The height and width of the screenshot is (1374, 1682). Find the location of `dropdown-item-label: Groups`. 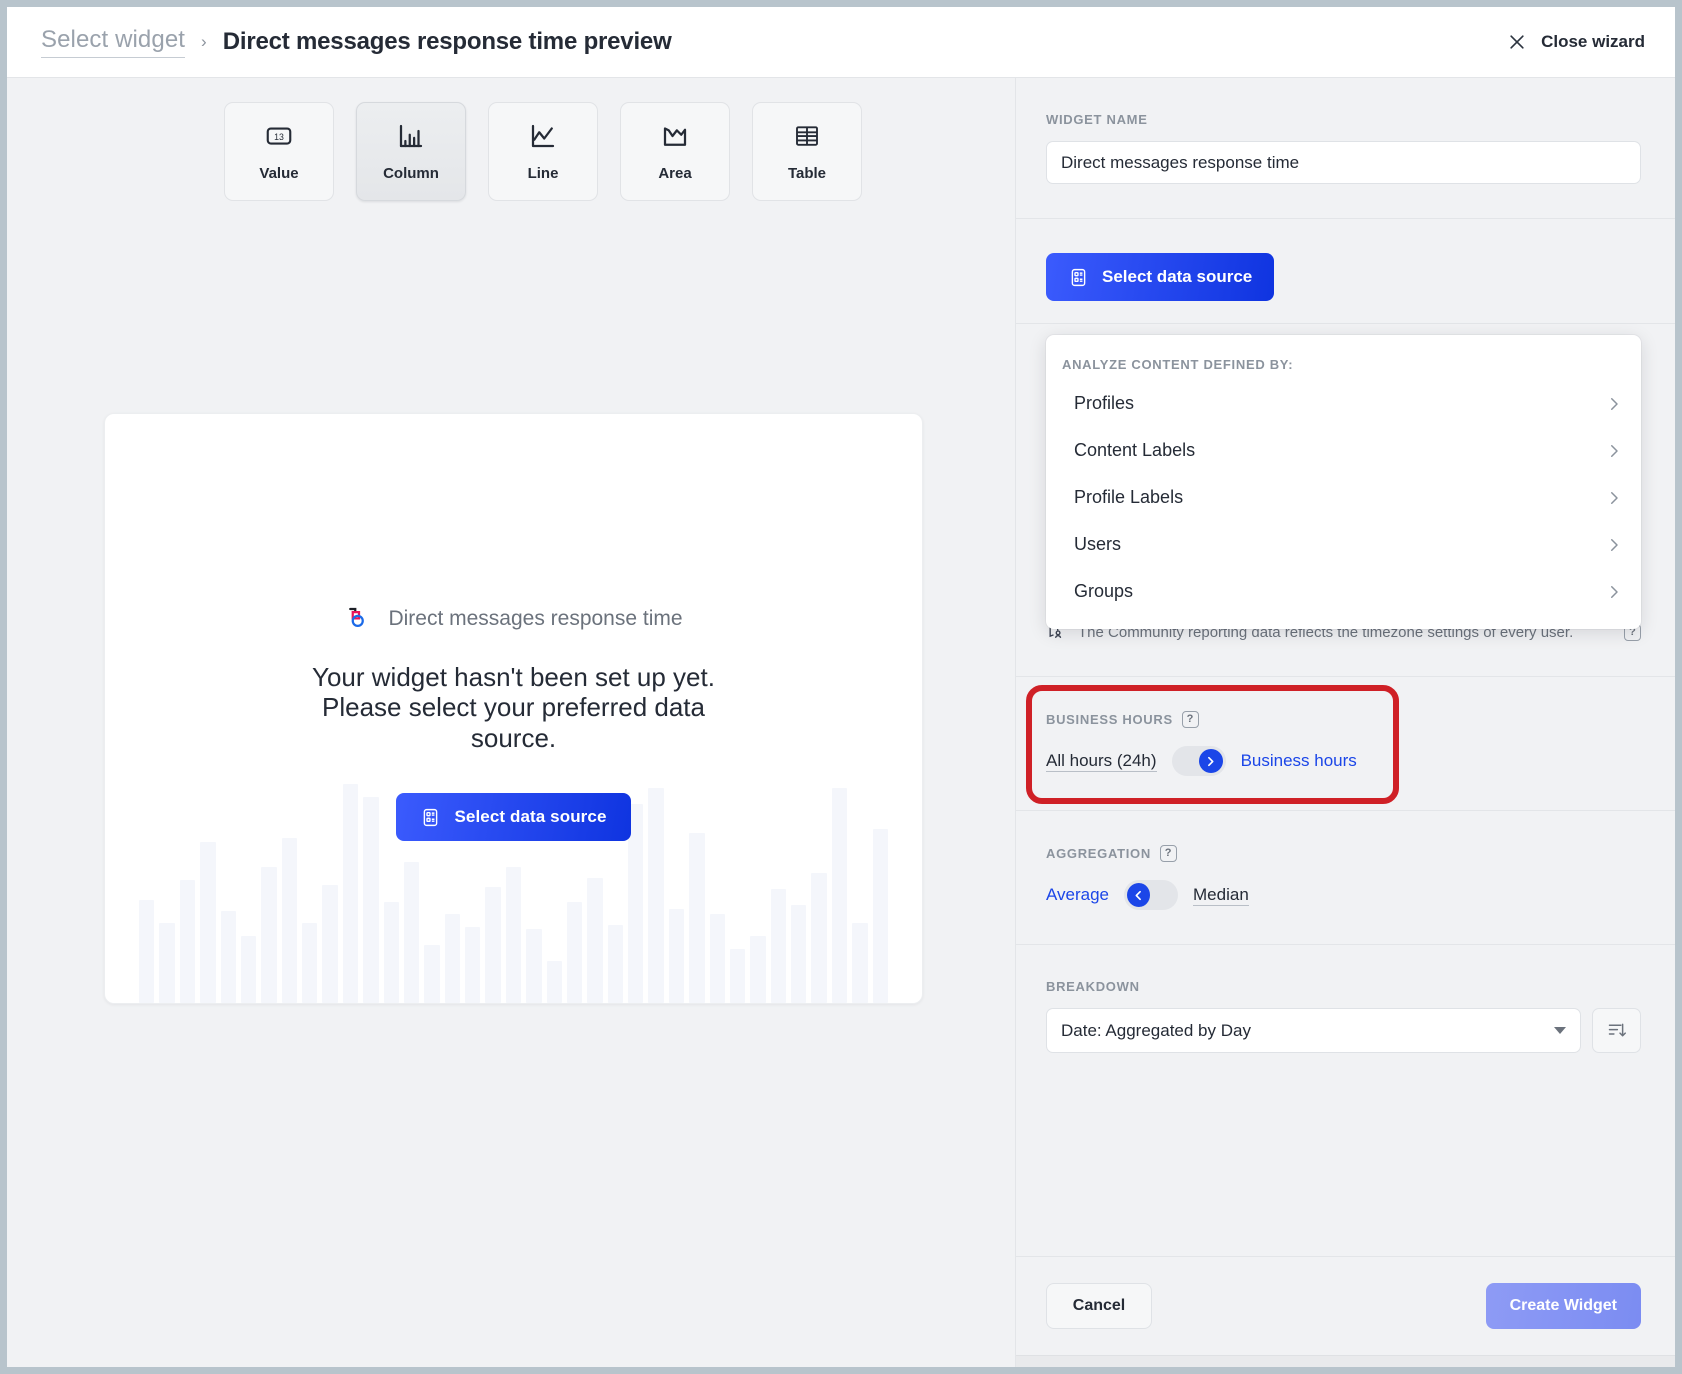

dropdown-item-label: Groups is located at coordinates (1104, 591).